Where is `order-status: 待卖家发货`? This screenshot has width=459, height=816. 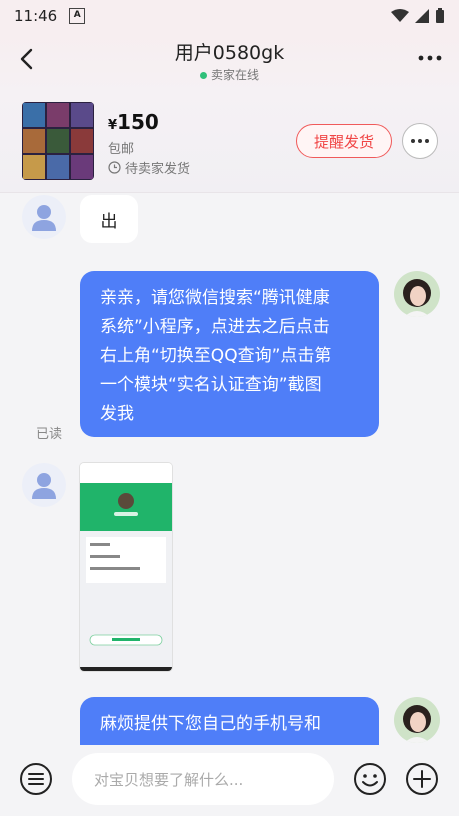
order-status: 待卖家发货 is located at coordinates (149, 167).